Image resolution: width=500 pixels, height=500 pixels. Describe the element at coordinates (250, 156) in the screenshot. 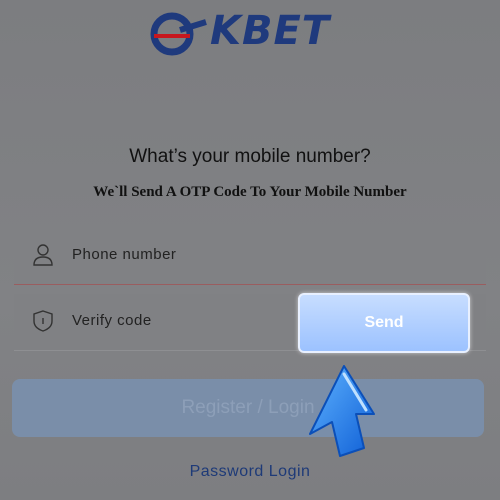

I see `page-title: What’s your mobile number?` at that location.